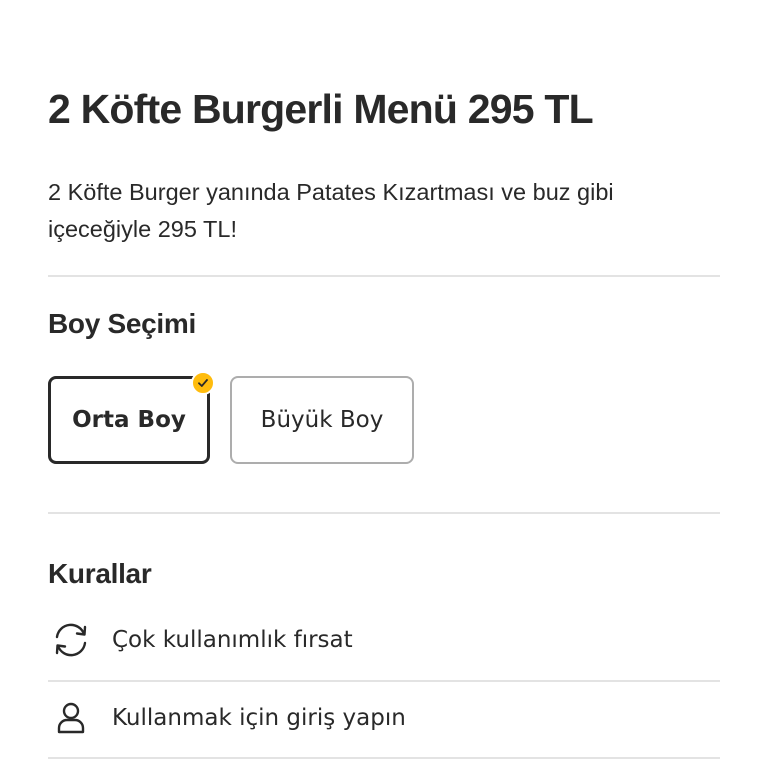 The height and width of the screenshot is (768, 768). What do you see at coordinates (384, 640) in the screenshot?
I see `rule-item-reusable: Çok kullanımlık fırsat` at bounding box center [384, 640].